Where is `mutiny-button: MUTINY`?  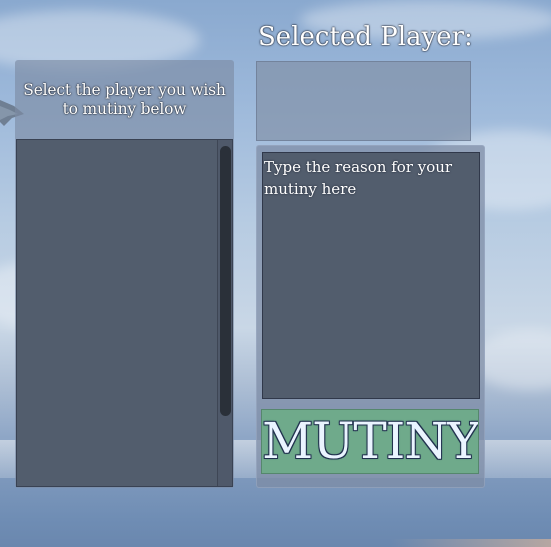 mutiny-button: MUTINY is located at coordinates (370, 441).